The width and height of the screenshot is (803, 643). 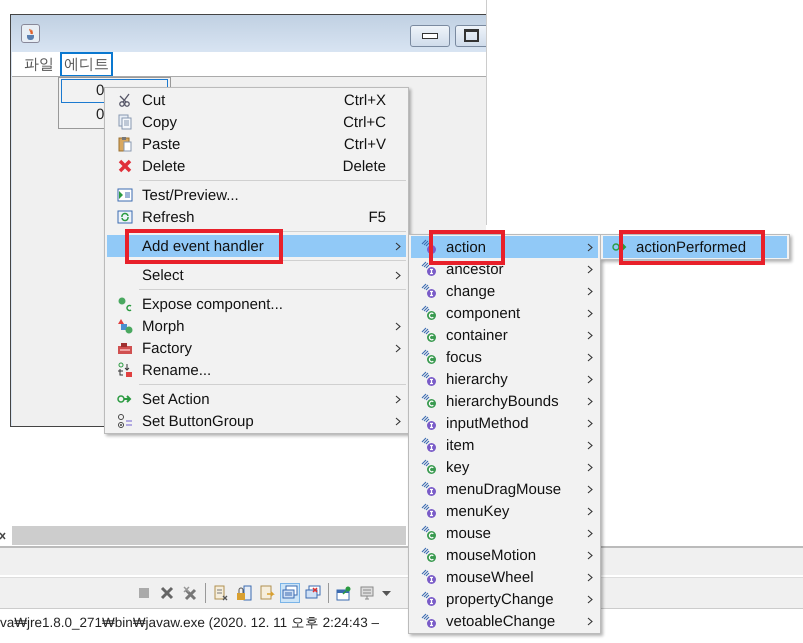 What do you see at coordinates (167, 348) in the screenshot?
I see `menu-item-label: Factory` at bounding box center [167, 348].